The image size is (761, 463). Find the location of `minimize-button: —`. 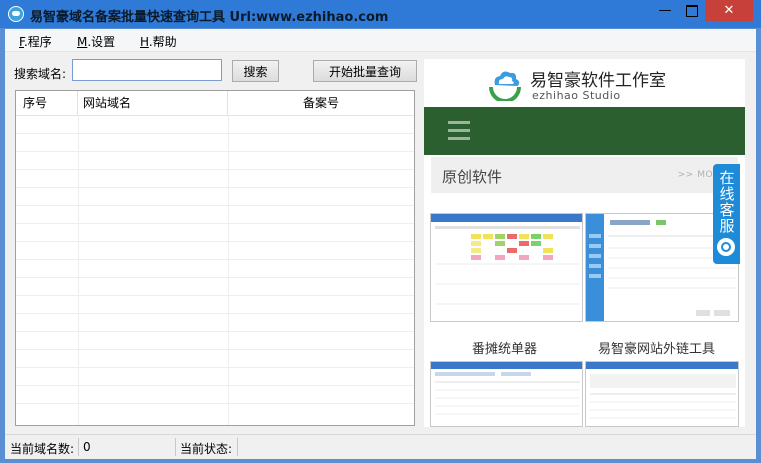

minimize-button: — is located at coordinates (665, 10).